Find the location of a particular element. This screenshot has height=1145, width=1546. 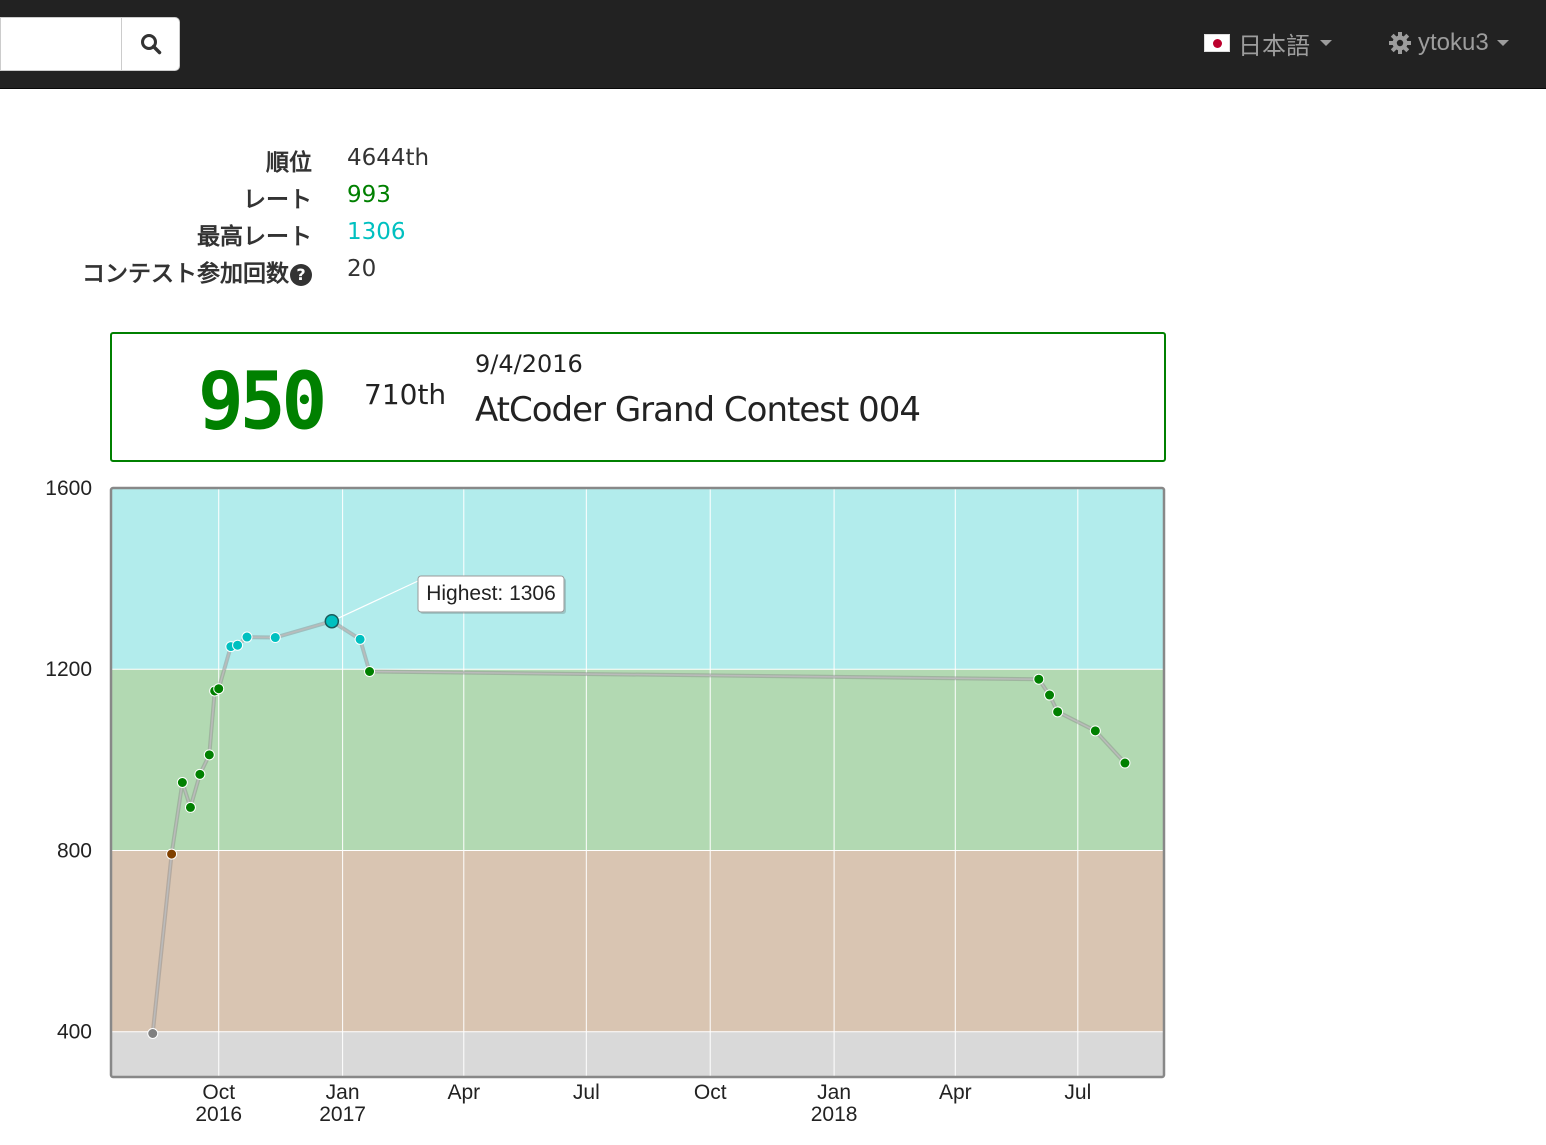

question-icon: ? is located at coordinates (301, 275).